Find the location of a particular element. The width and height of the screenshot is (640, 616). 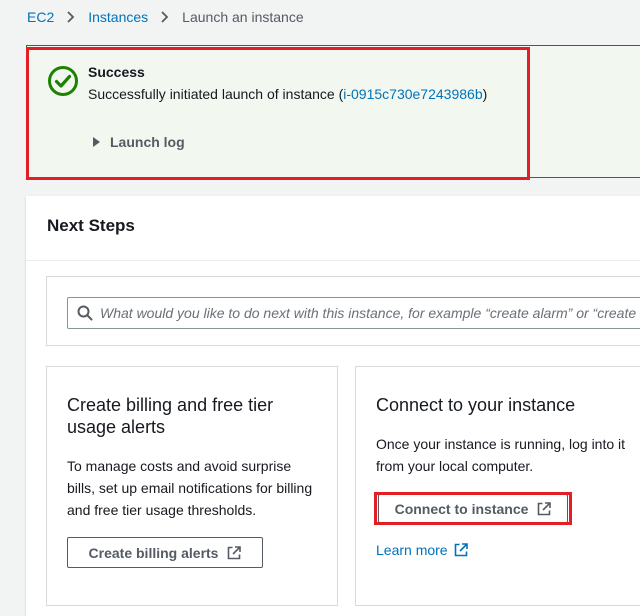

instance-id-link: i-0915c730e7243986b is located at coordinates (412, 94).